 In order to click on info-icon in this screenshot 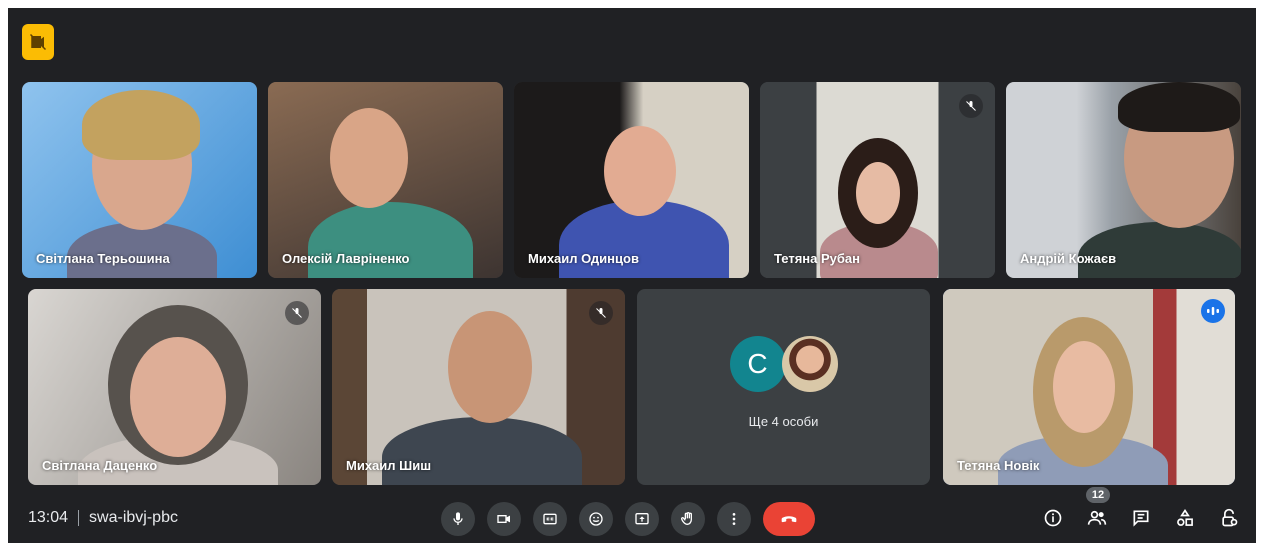, I will do `click(1053, 518)`.